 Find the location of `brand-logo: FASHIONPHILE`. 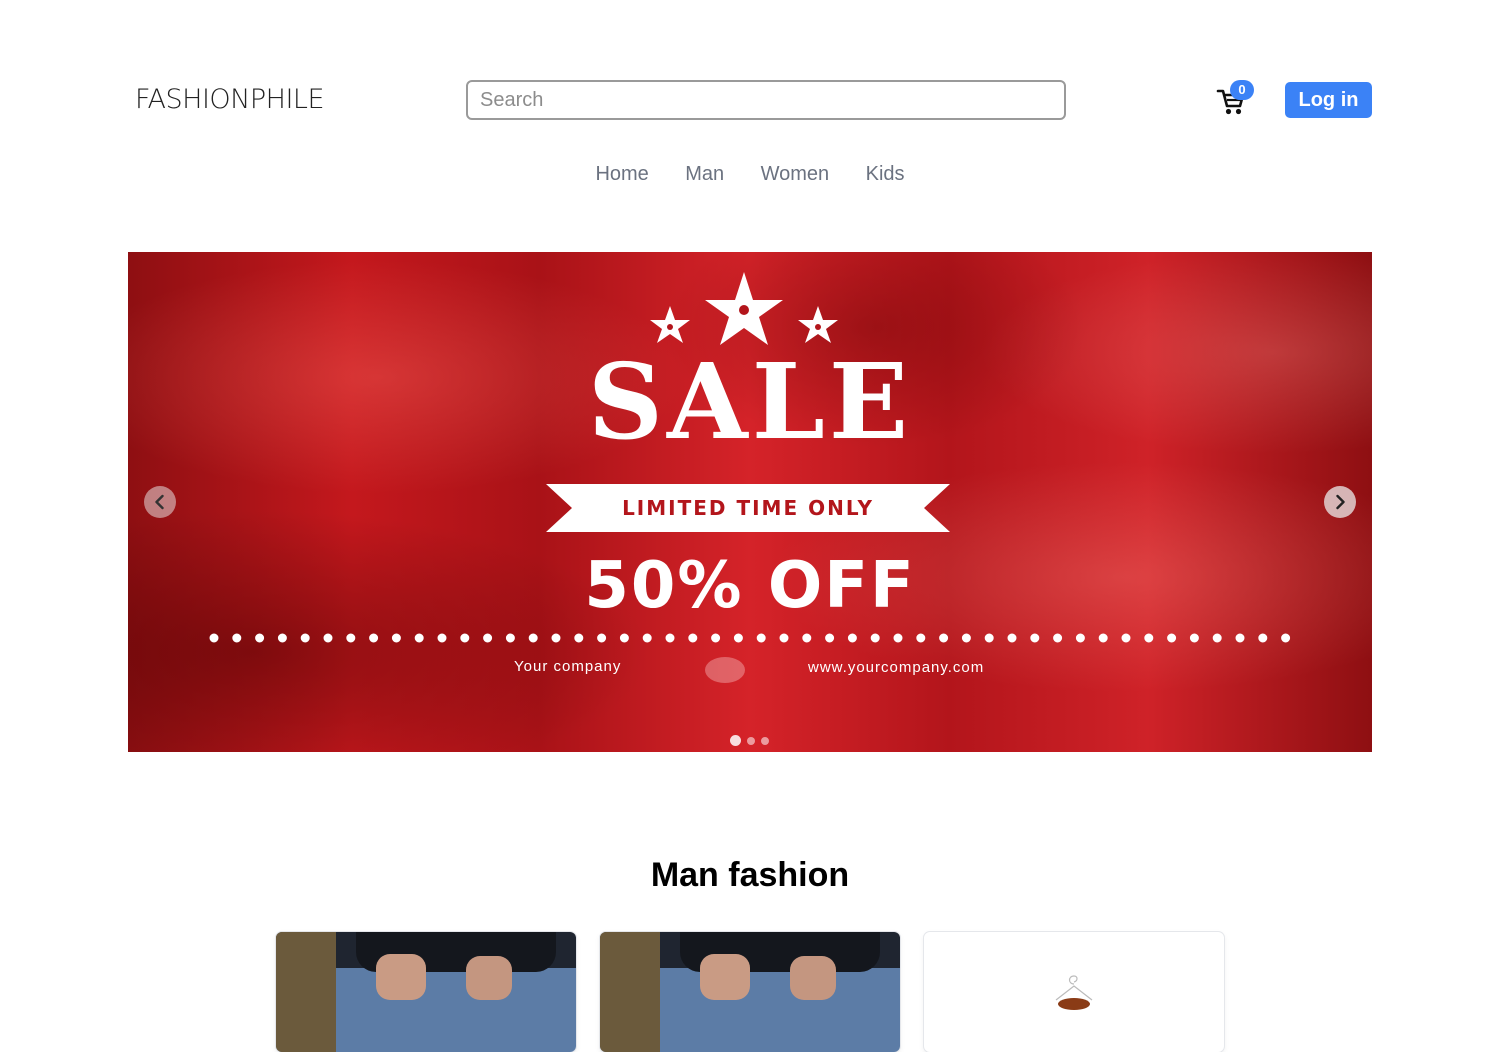

brand-logo: FASHIONPHILE is located at coordinates (230, 99).